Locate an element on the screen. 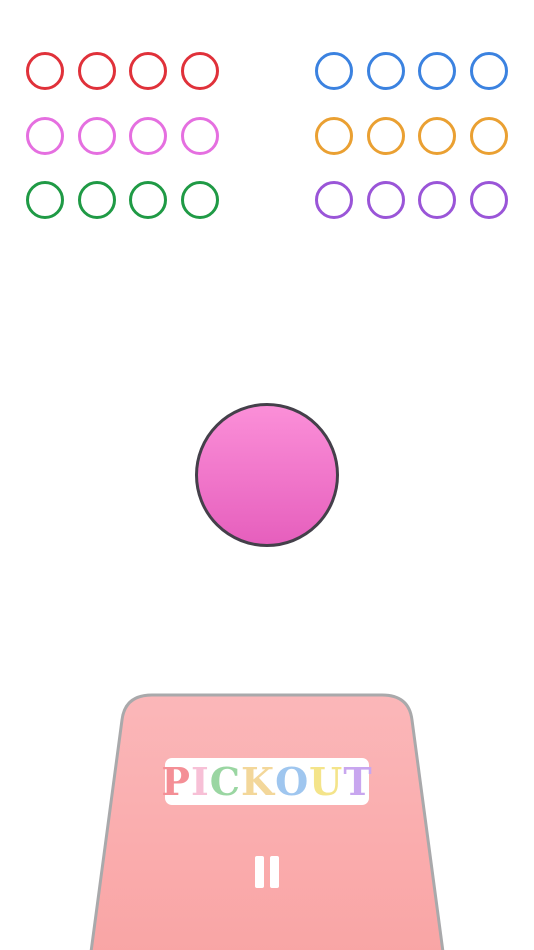 Image resolution: width=534 pixels, height=950 pixels. logo-letter: U is located at coordinates (326, 781).